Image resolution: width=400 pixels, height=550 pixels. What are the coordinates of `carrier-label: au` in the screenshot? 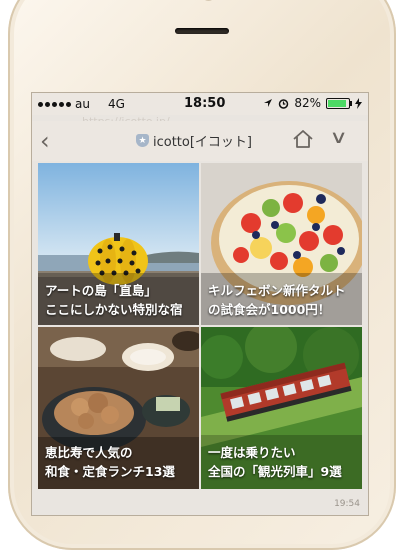 It's located at (82, 104).